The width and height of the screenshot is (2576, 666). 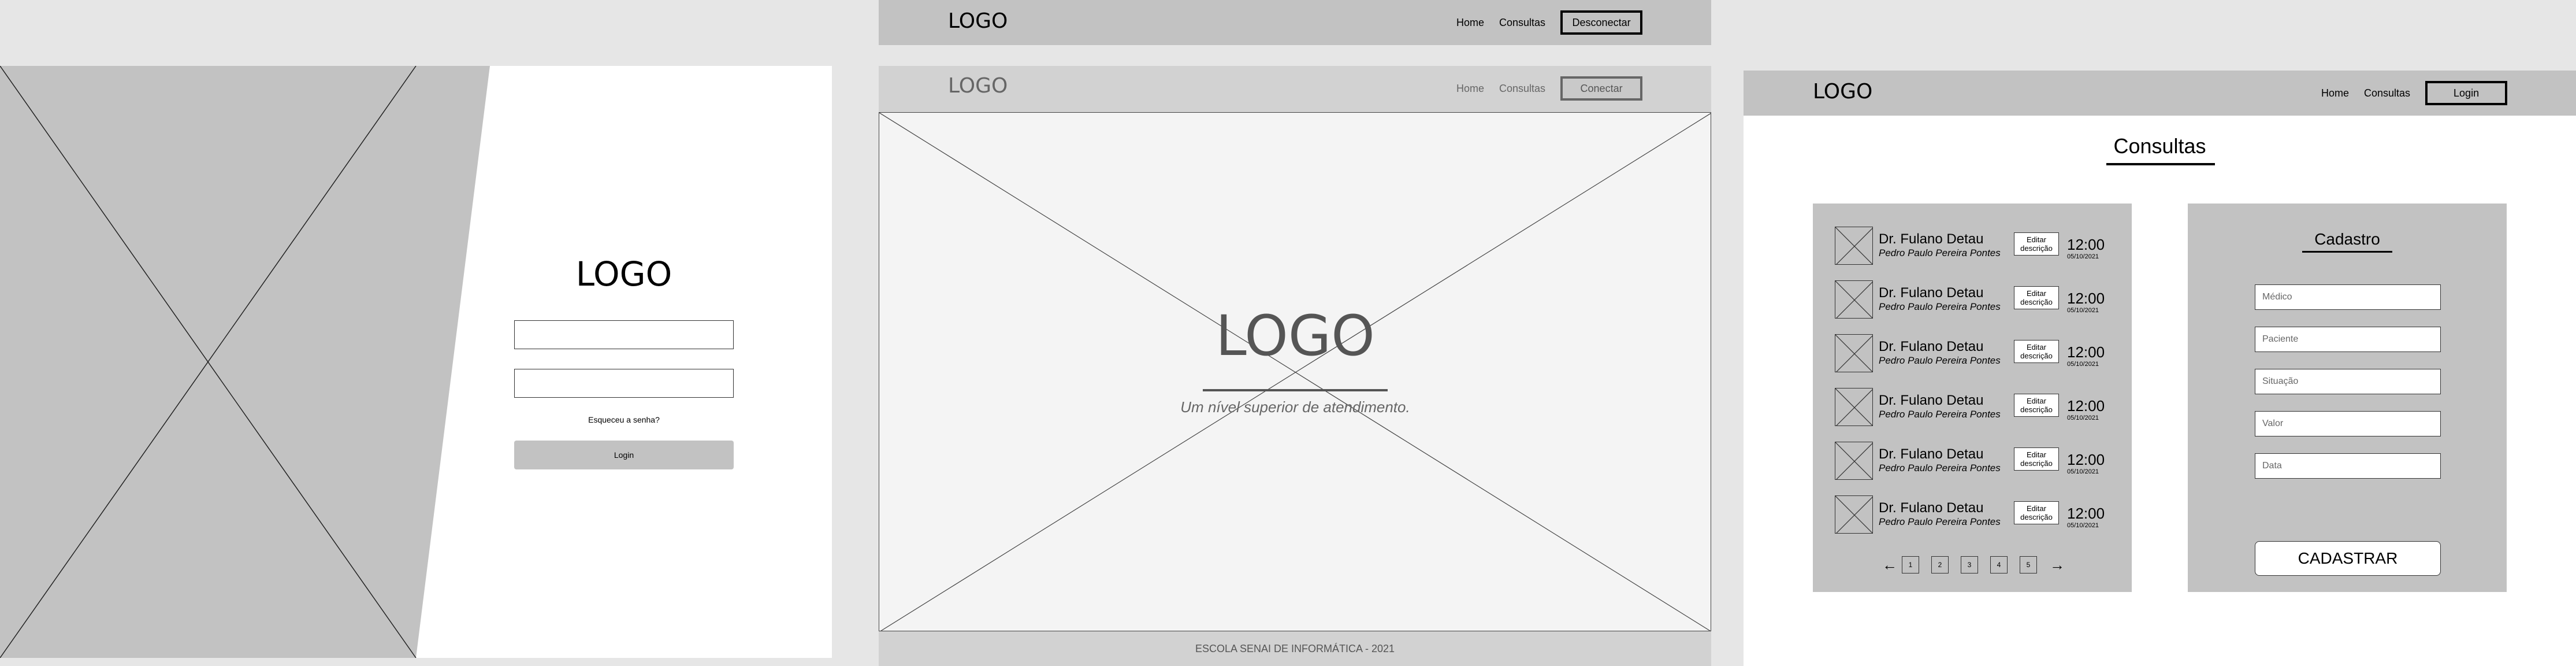 What do you see at coordinates (2348, 424) in the screenshot?
I see `valor-field: Valor` at bounding box center [2348, 424].